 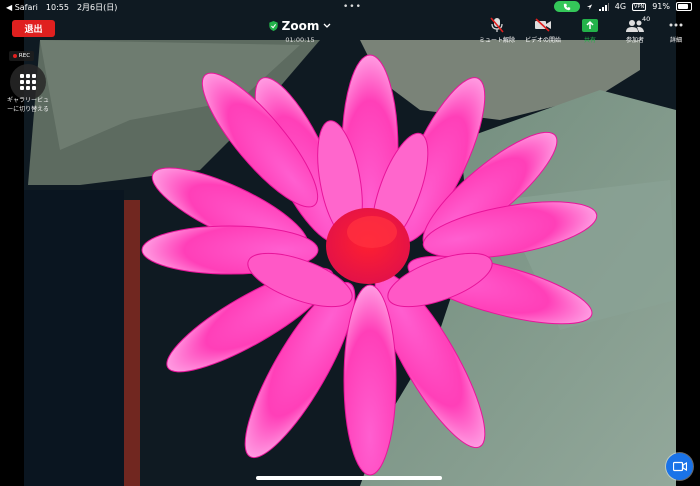 What do you see at coordinates (33, 28) in the screenshot?
I see `leave-meeting-button: 退出` at bounding box center [33, 28].